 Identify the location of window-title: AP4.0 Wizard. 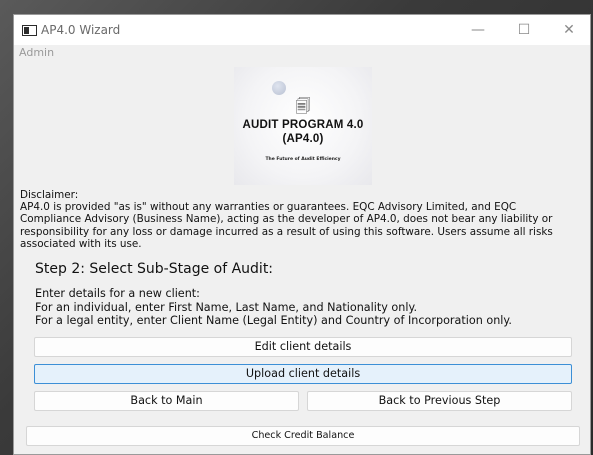
(81, 30).